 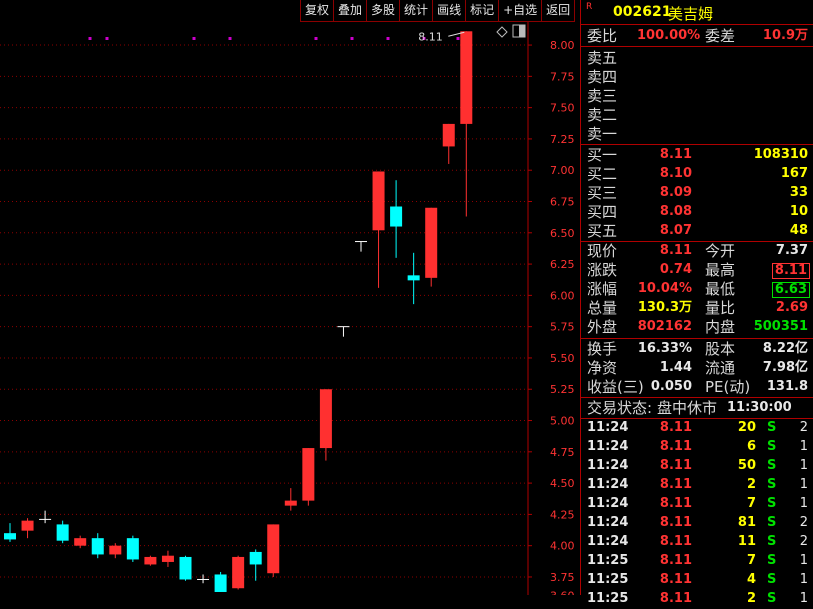 What do you see at coordinates (785, 35) in the screenshot?
I see `order-diff-value: 10.9万` at bounding box center [785, 35].